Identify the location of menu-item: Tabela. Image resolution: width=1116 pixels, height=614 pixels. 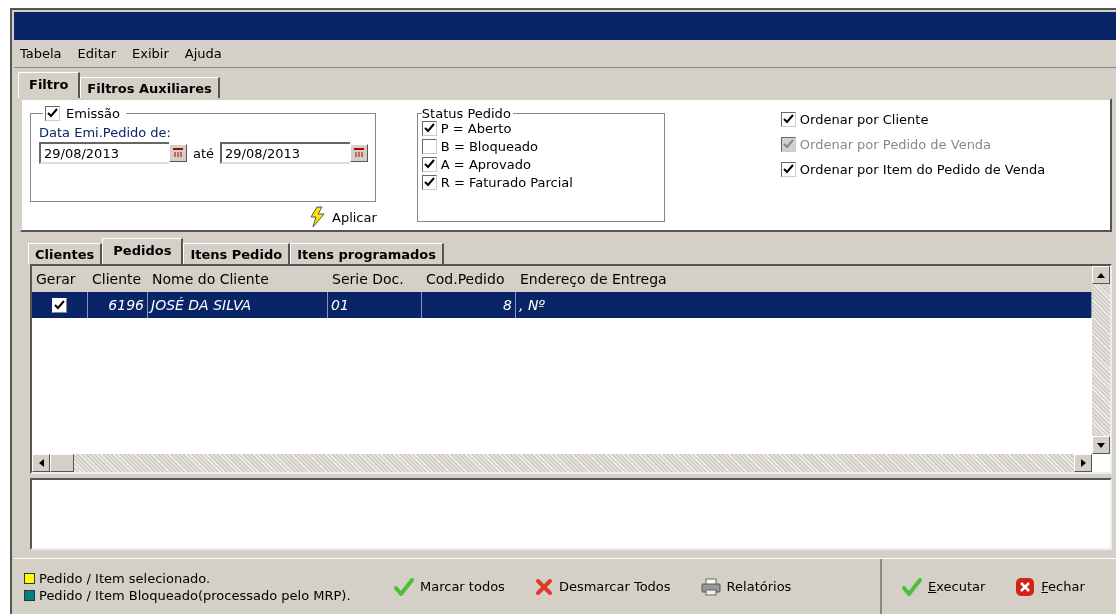
(41, 53).